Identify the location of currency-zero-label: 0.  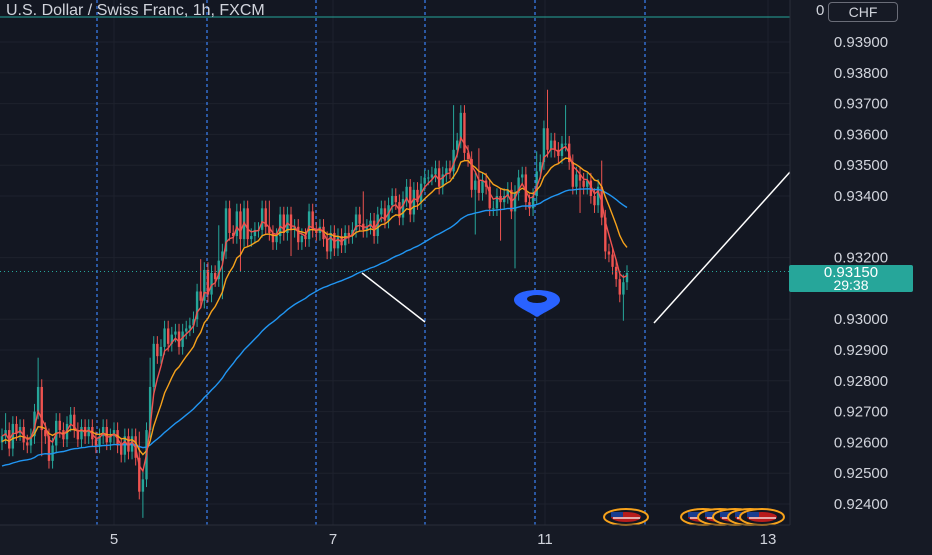
(820, 10).